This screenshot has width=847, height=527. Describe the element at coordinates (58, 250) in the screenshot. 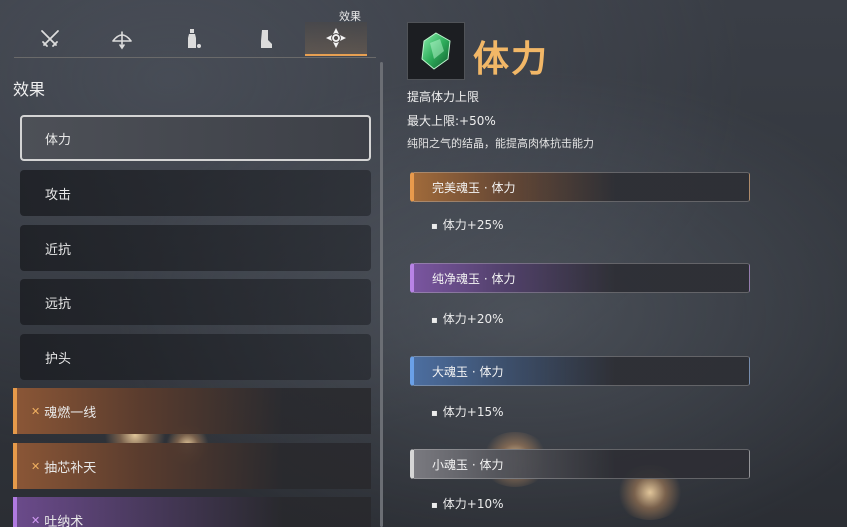

I see `list-item-label: 近抗` at that location.